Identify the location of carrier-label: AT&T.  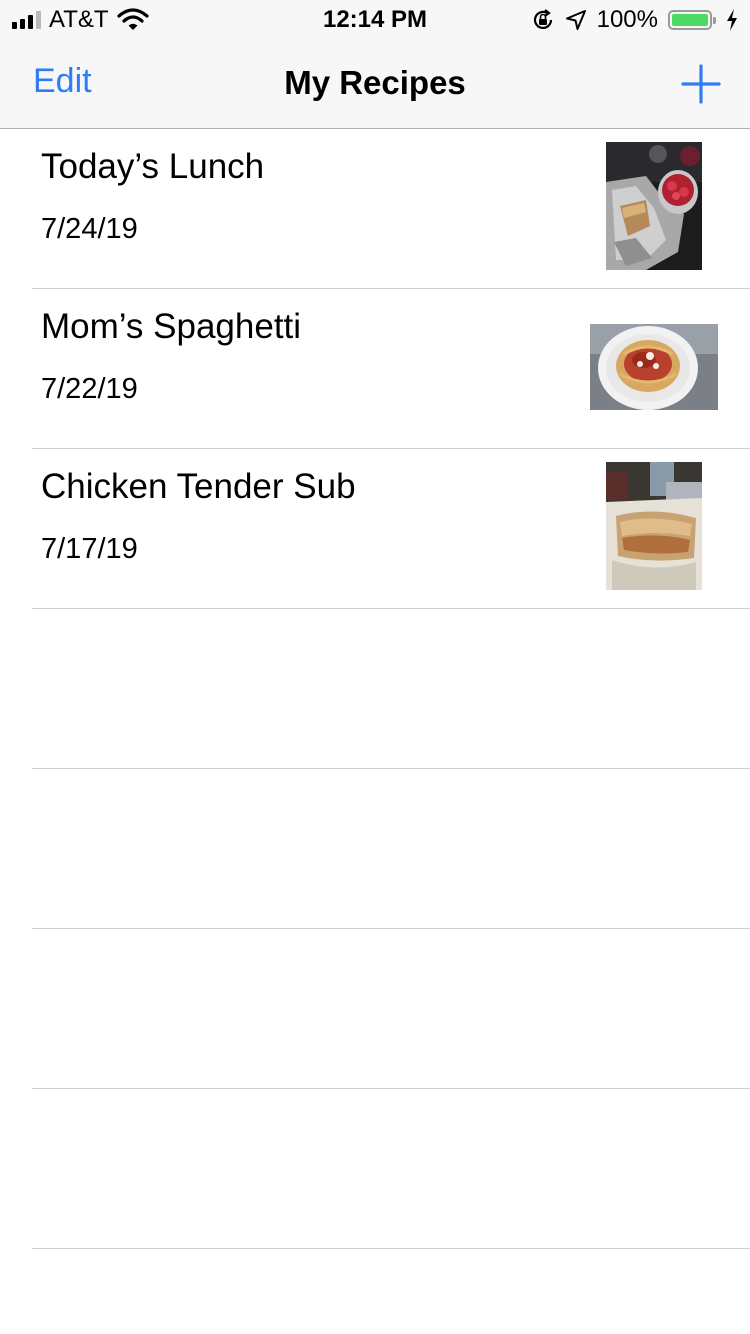
(79, 19).